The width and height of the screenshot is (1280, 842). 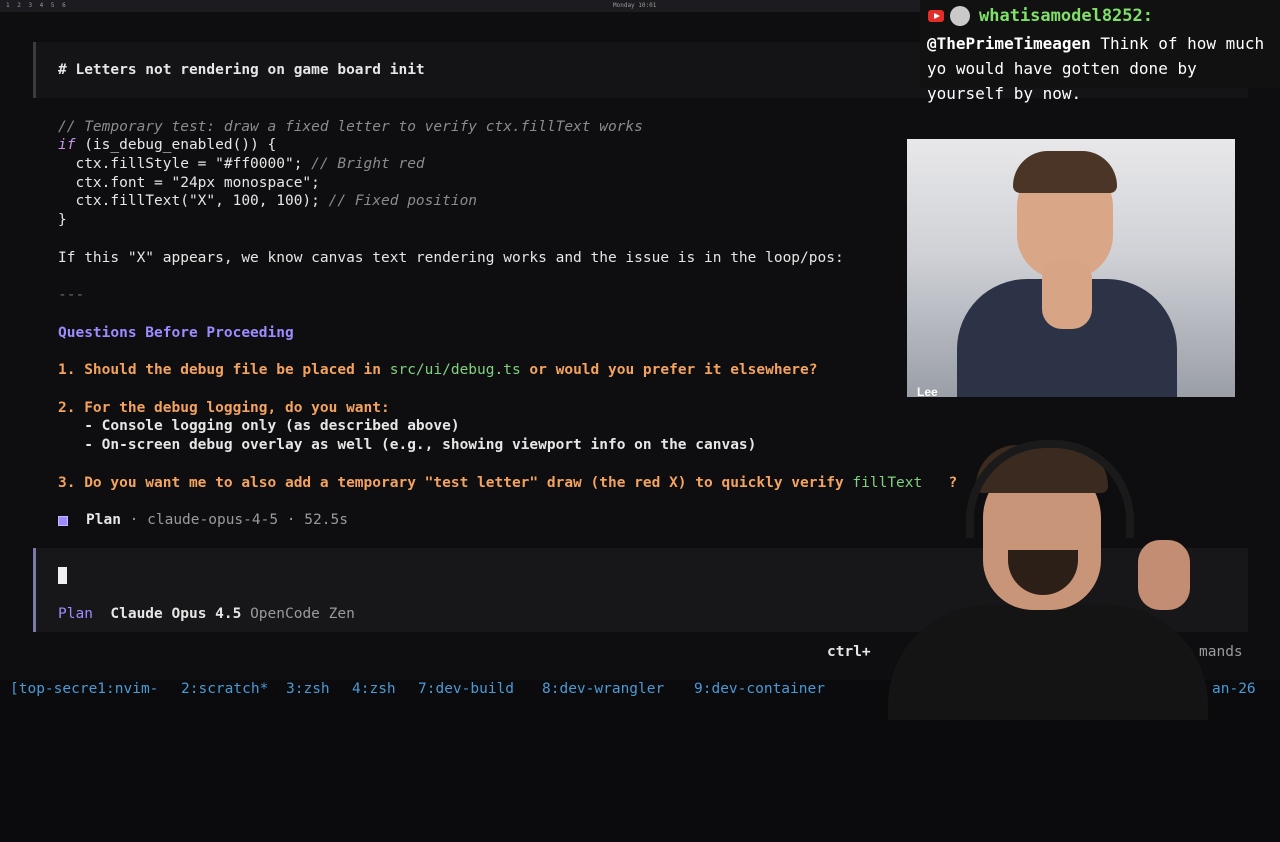 I want to click on code-fillstyle-comment: // Bright red, so click(x=363, y=164).